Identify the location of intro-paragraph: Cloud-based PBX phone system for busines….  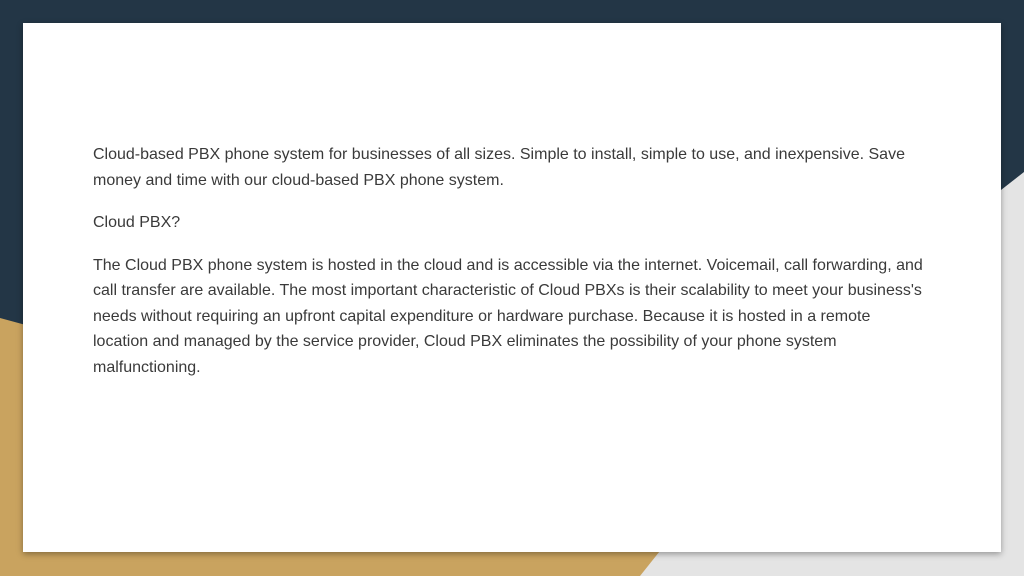
(499, 167).